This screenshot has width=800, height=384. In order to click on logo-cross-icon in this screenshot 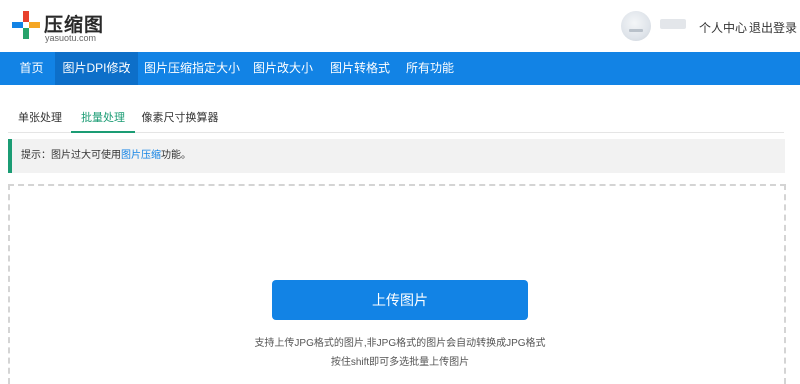, I will do `click(26, 25)`.